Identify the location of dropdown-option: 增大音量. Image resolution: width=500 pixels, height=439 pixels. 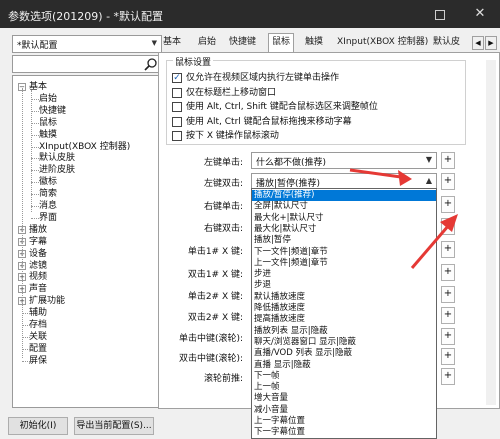
(344, 398).